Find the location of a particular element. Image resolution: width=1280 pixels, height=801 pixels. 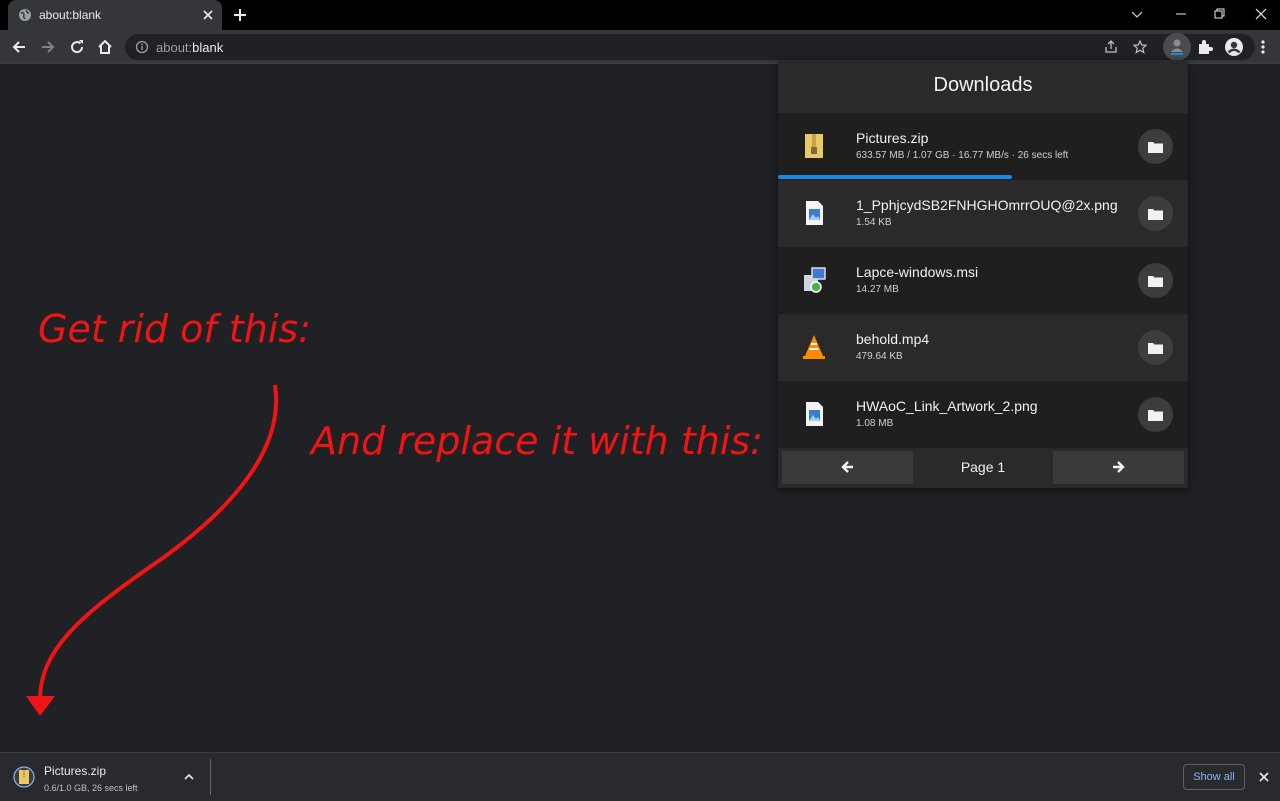

show-all-button: Show all is located at coordinates (1214, 777).